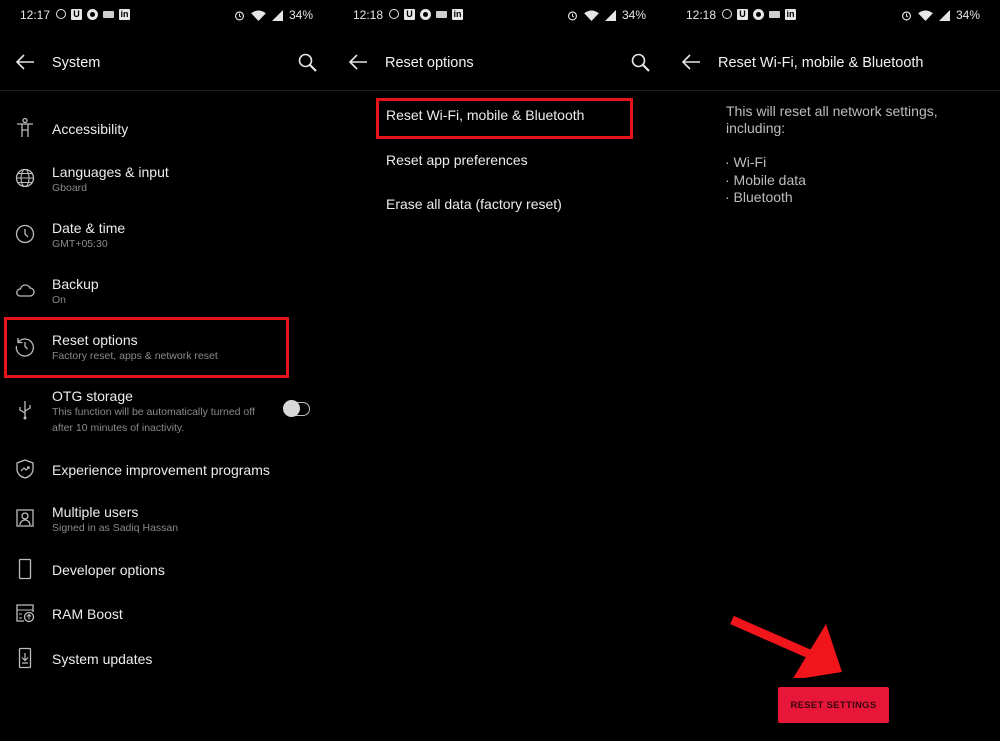 The width and height of the screenshot is (1000, 741). Describe the element at coordinates (35, 15) in the screenshot. I see `status-time: 12:17` at that location.